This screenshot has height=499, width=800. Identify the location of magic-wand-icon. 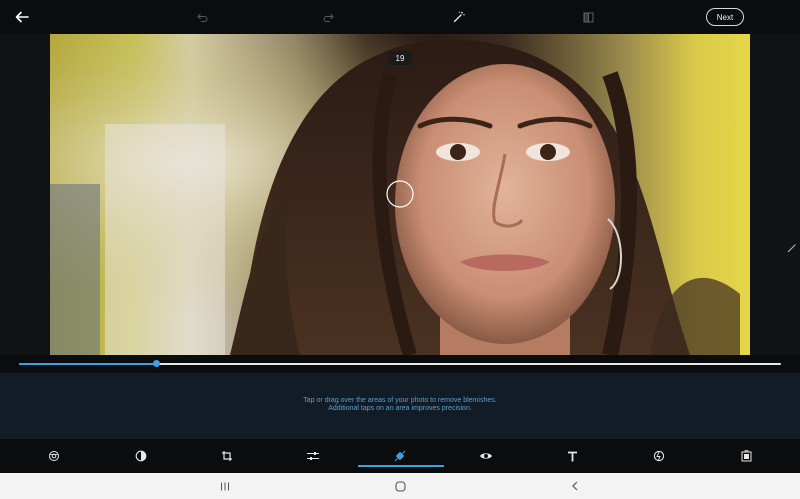
(459, 17).